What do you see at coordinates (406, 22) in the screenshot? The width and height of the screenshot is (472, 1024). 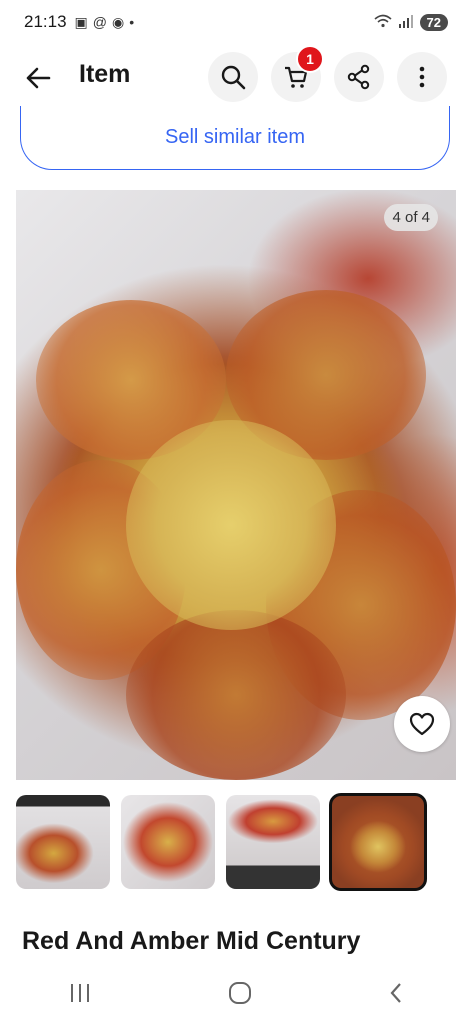 I see `signal-icon` at bounding box center [406, 22].